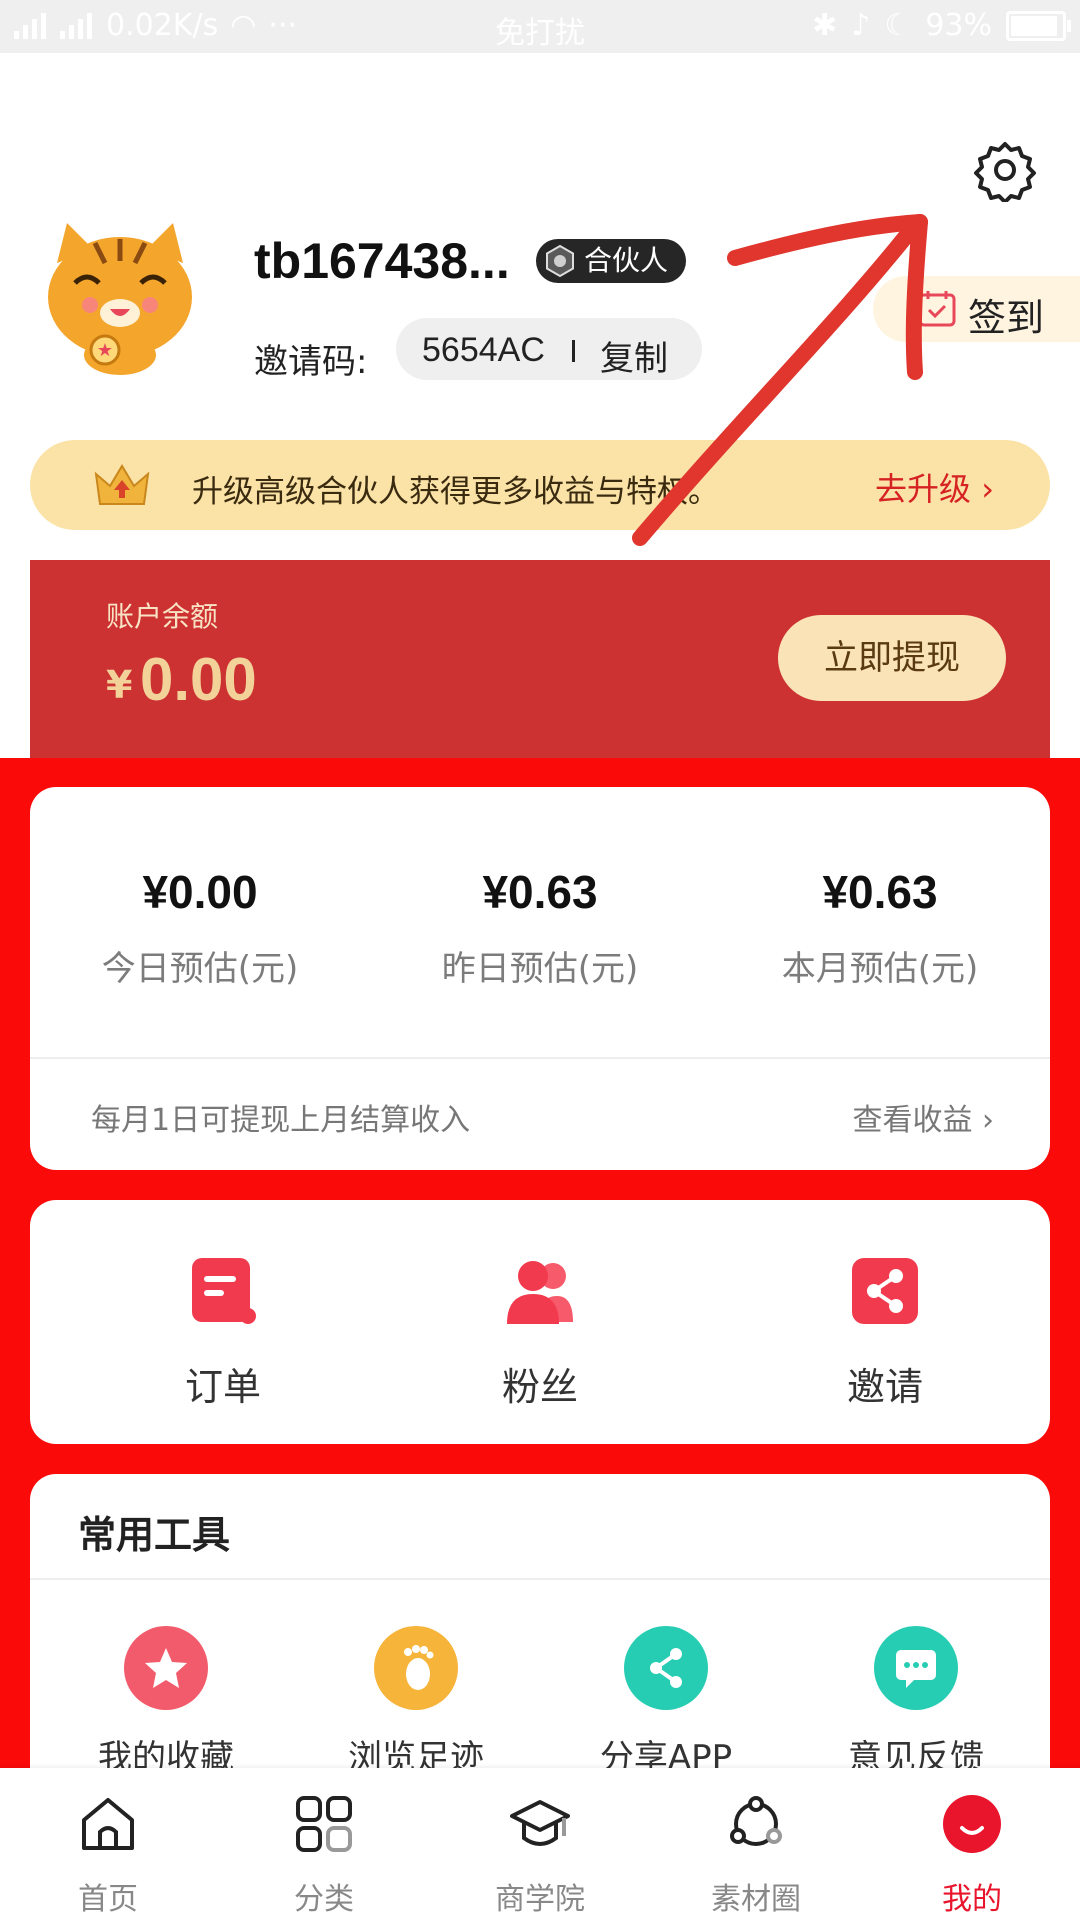 The height and width of the screenshot is (1920, 1080). Describe the element at coordinates (884, 1387) in the screenshot. I see `action-label: 邀请` at that location.